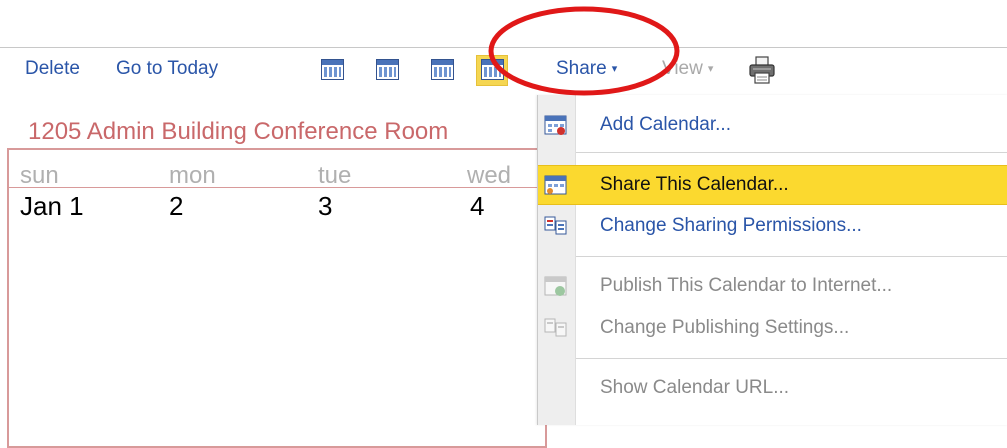 This screenshot has width=1007, height=448. What do you see at coordinates (555, 225) in the screenshot?
I see `sharing-permissions-icon` at bounding box center [555, 225].